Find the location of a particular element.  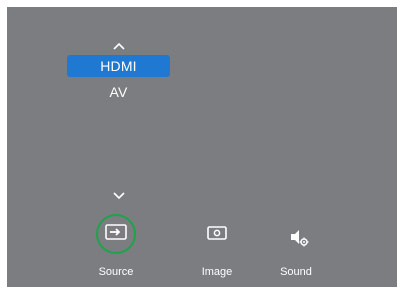

input-source-icon is located at coordinates (116, 234).